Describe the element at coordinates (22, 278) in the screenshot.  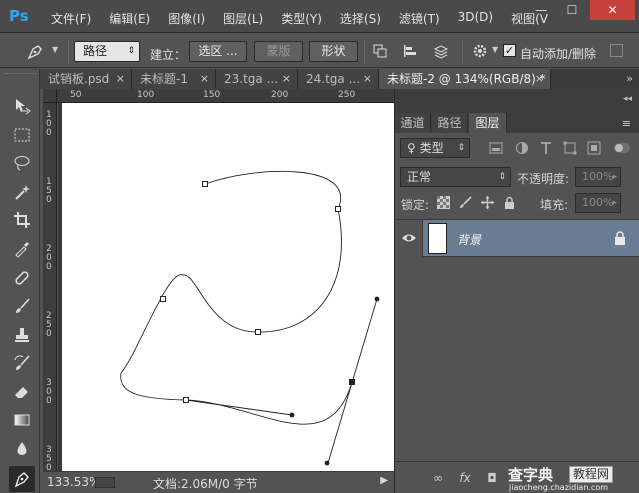
I see `healing-brush-tool` at that location.